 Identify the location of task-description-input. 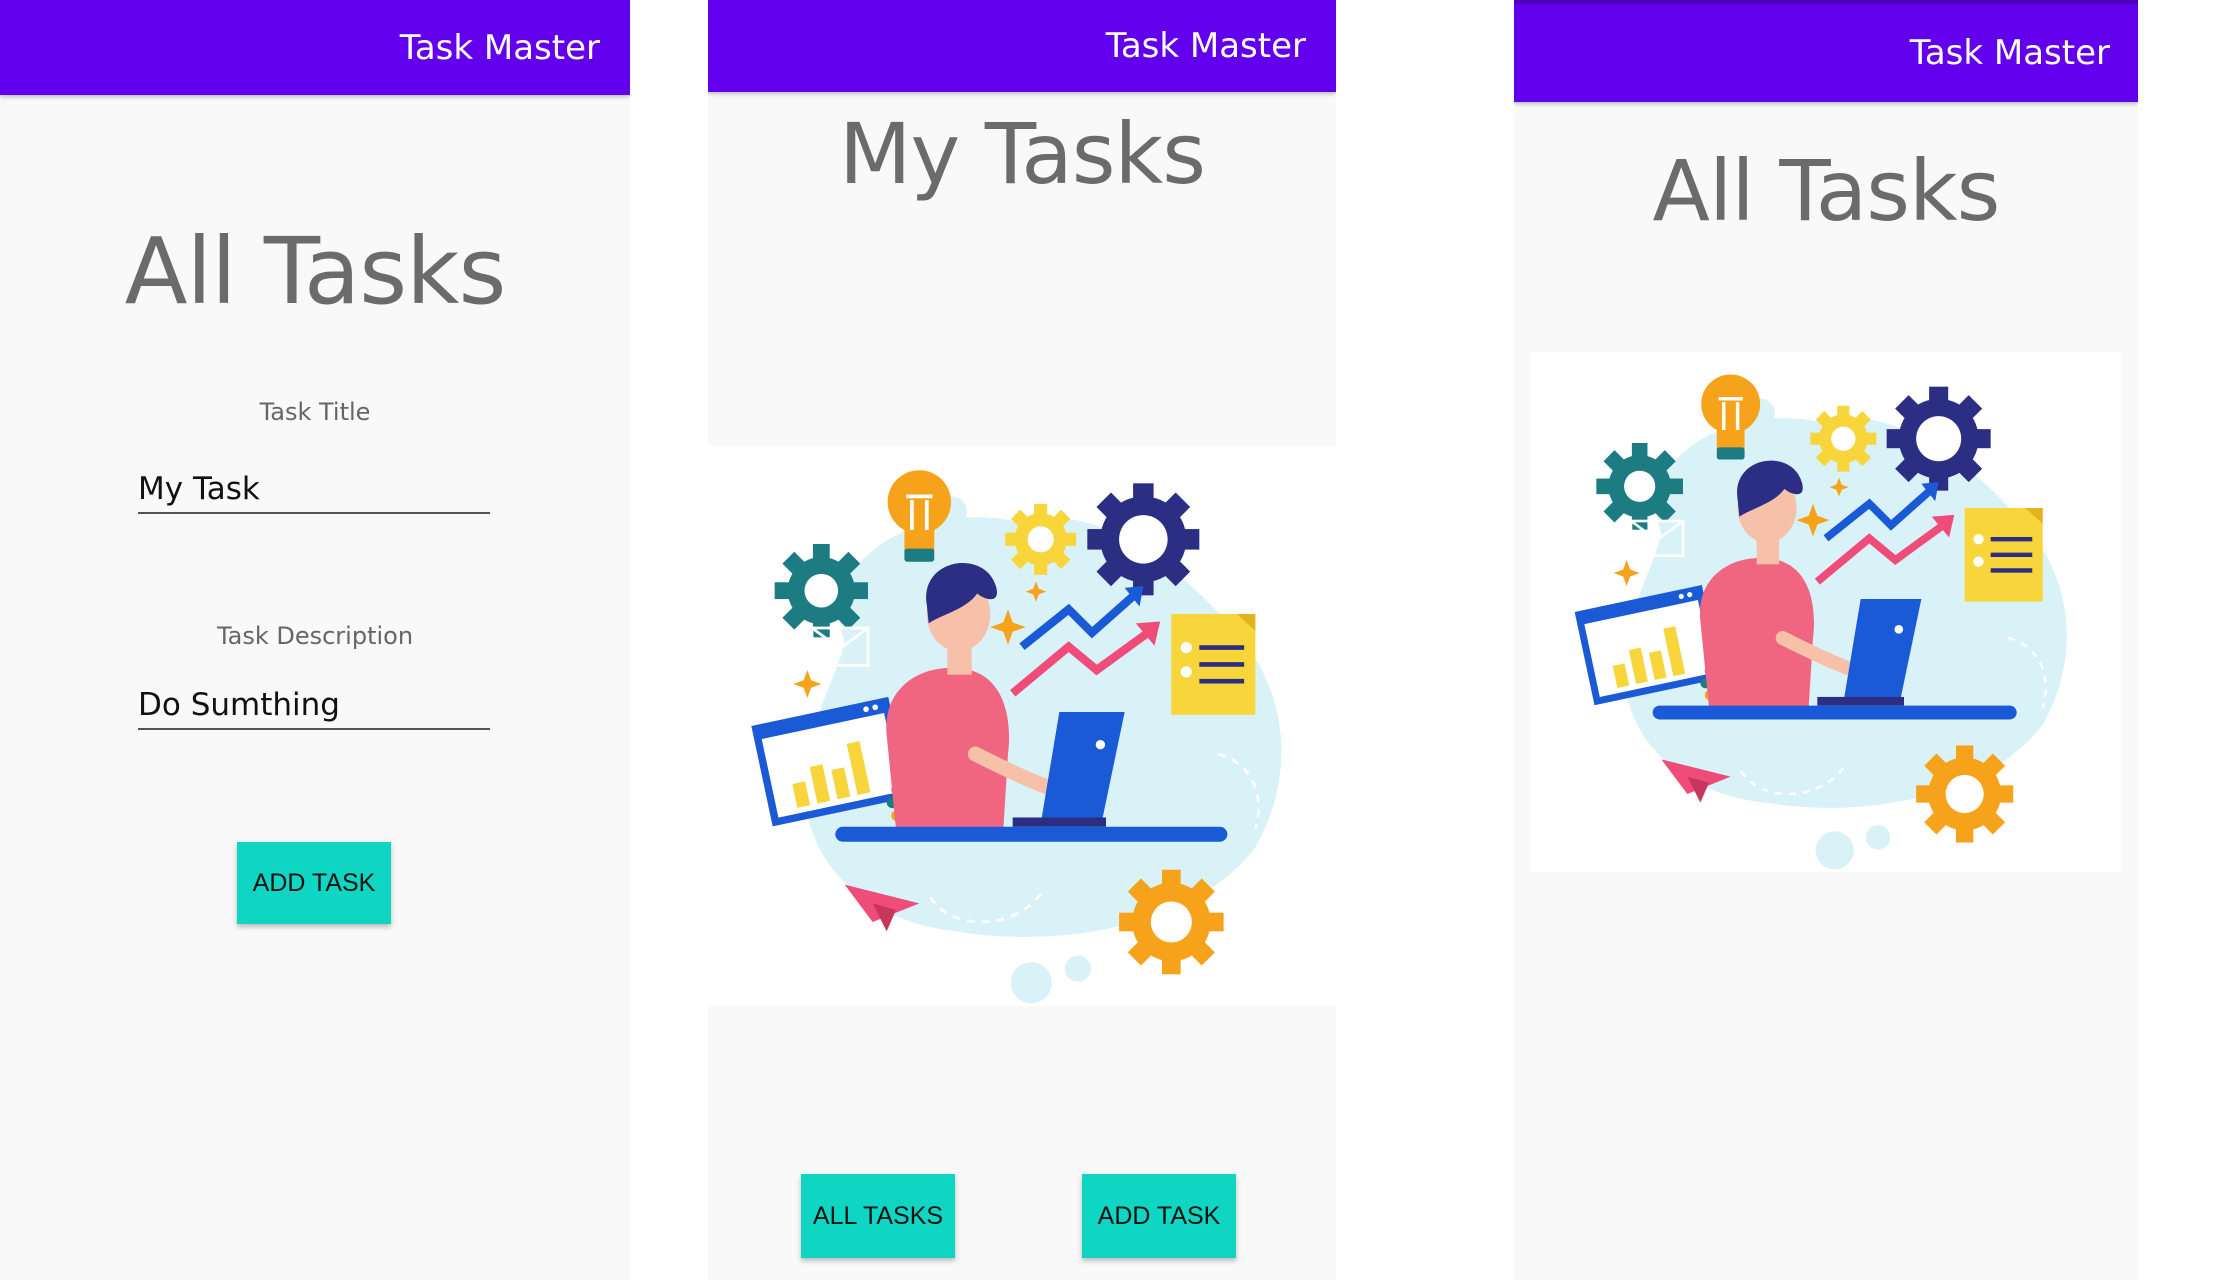
(314, 708).